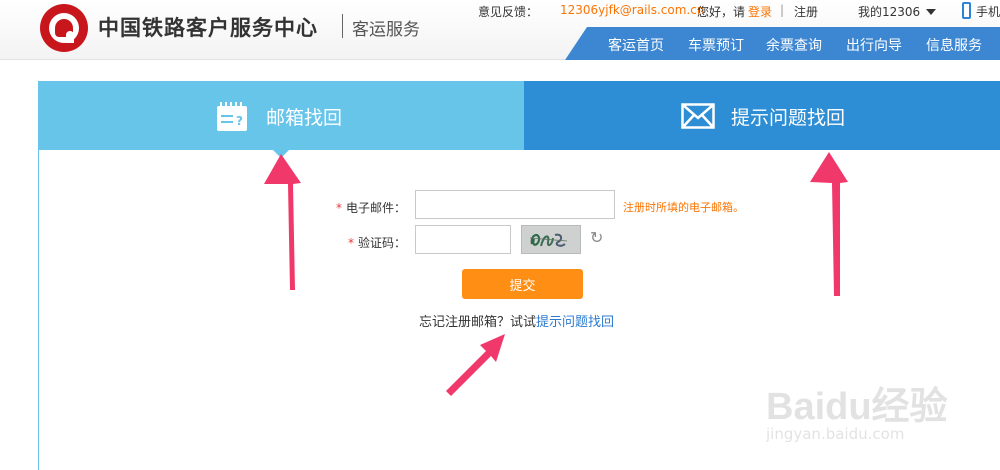  I want to click on main-nav: 客运首页 车票预订 余票查询 出行向导 信息服务, so click(782, 43).